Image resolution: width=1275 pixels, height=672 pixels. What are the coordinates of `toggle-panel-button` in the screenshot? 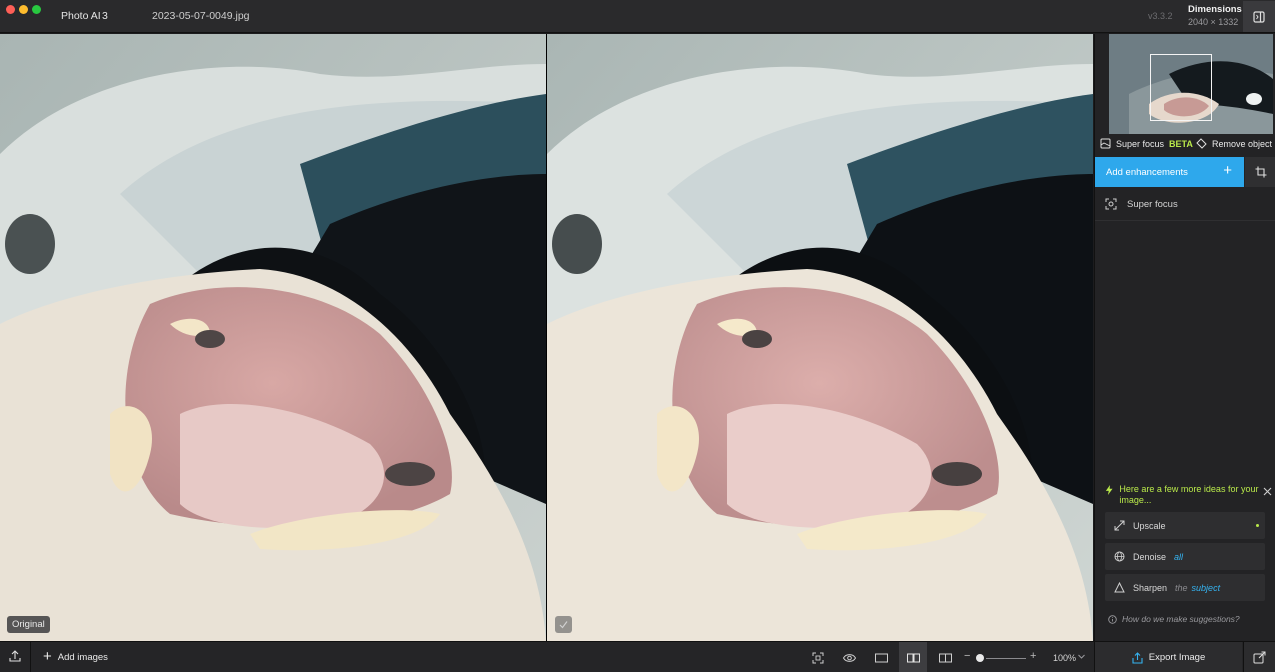 It's located at (1259, 16).